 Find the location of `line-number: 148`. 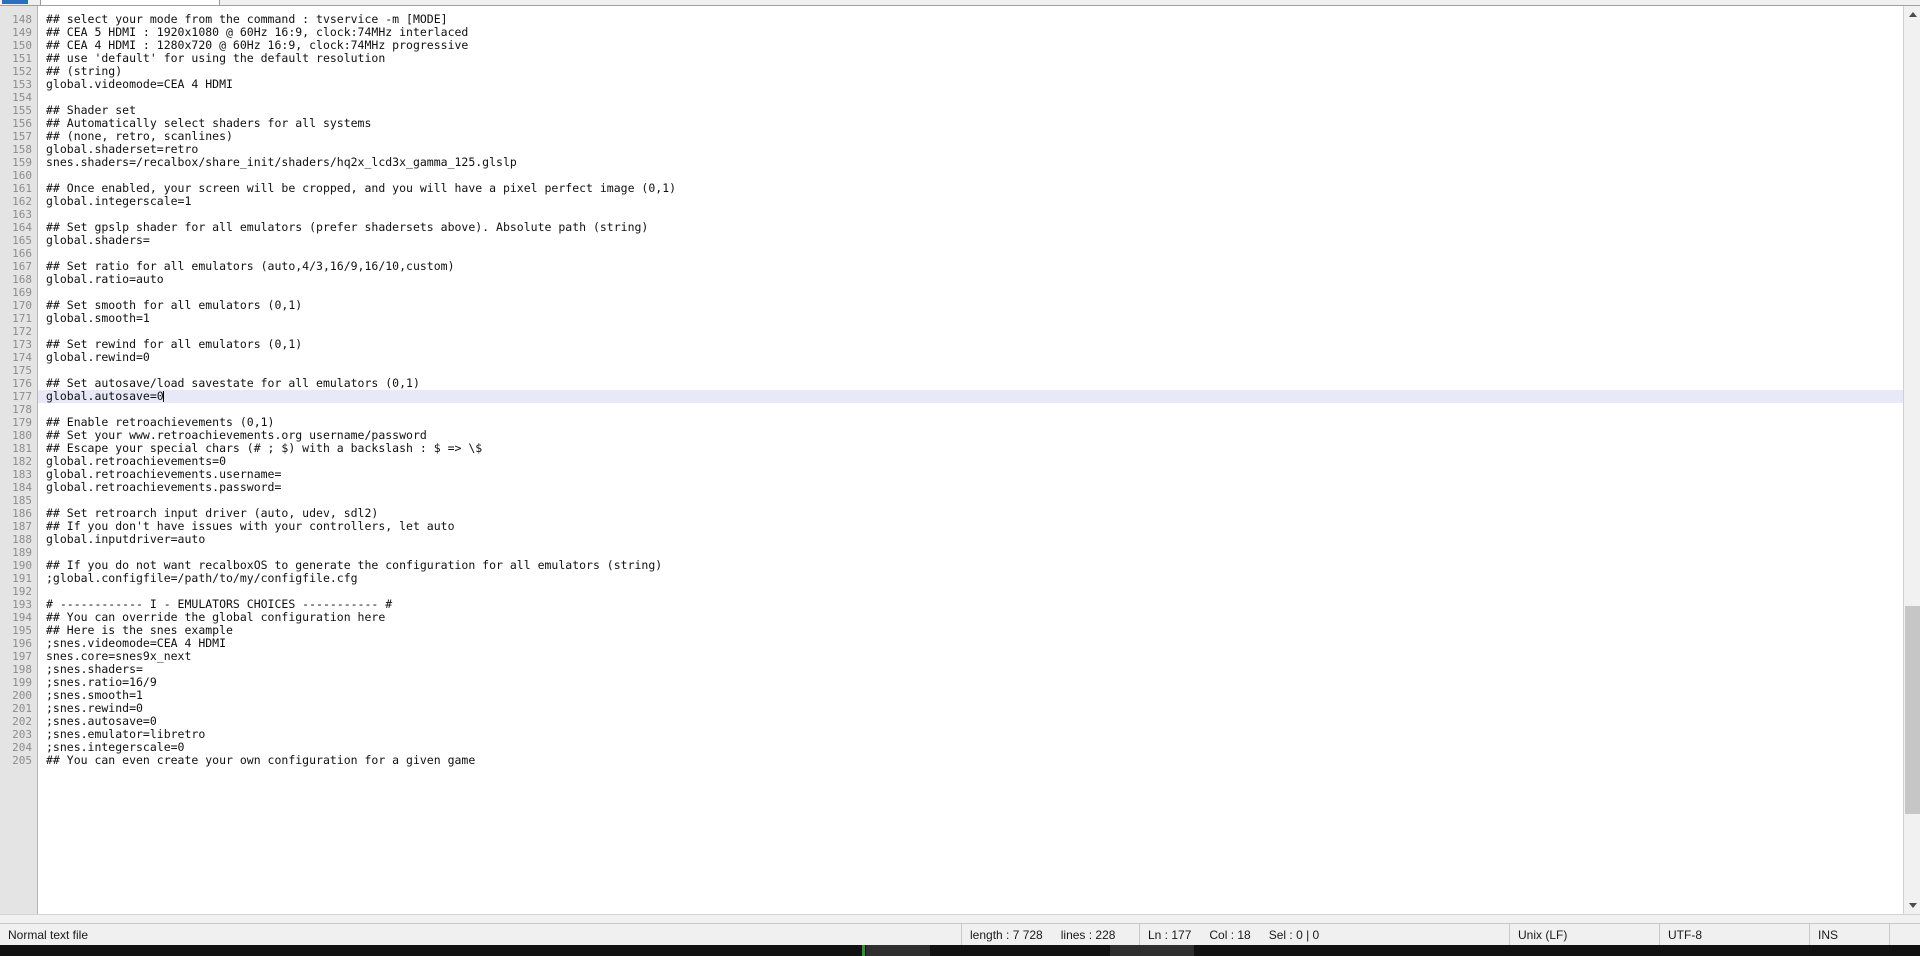

line-number: 148 is located at coordinates (22, 19).